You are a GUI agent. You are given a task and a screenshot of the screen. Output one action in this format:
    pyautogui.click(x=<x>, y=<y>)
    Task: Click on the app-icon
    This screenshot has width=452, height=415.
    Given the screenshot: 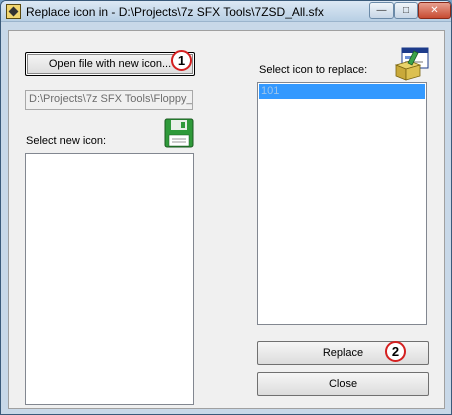 What is the action you would take?
    pyautogui.click(x=13, y=11)
    